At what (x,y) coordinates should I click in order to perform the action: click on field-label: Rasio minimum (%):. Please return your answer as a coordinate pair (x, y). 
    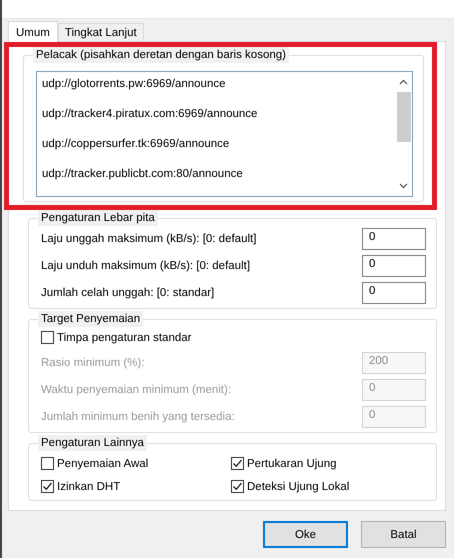
    Looking at the image, I should click on (93, 362).